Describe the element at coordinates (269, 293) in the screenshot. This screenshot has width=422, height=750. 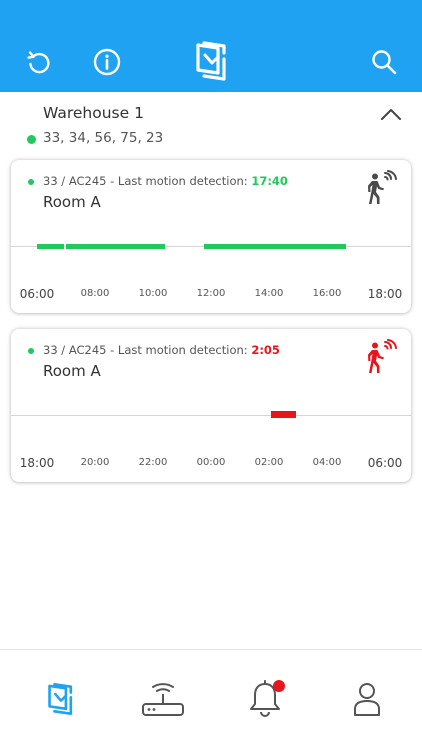
I see `timeline-tick-label: 14:00` at that location.